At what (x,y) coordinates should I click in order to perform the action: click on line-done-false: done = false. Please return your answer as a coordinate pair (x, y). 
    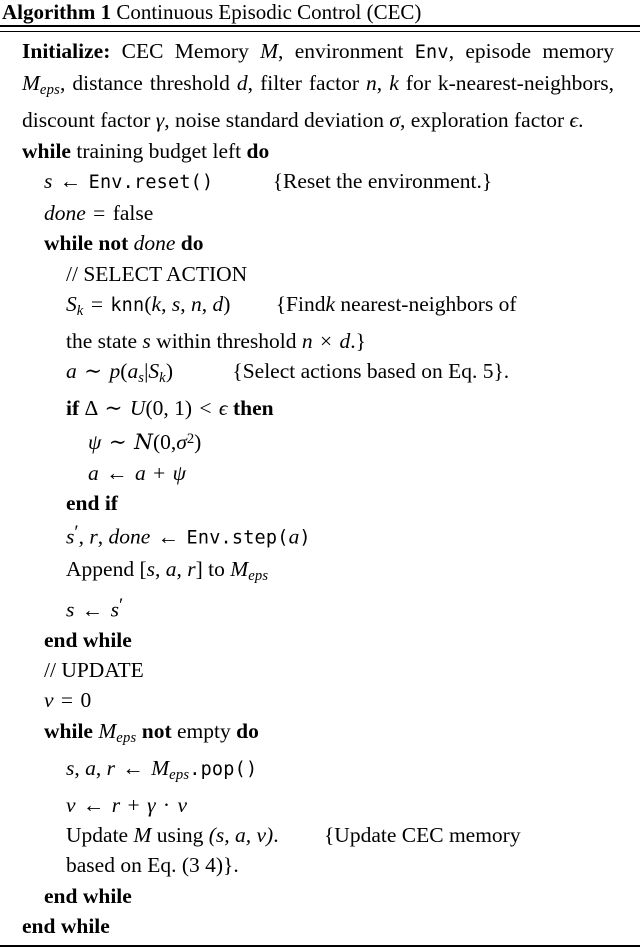
    Looking at the image, I should click on (320, 213).